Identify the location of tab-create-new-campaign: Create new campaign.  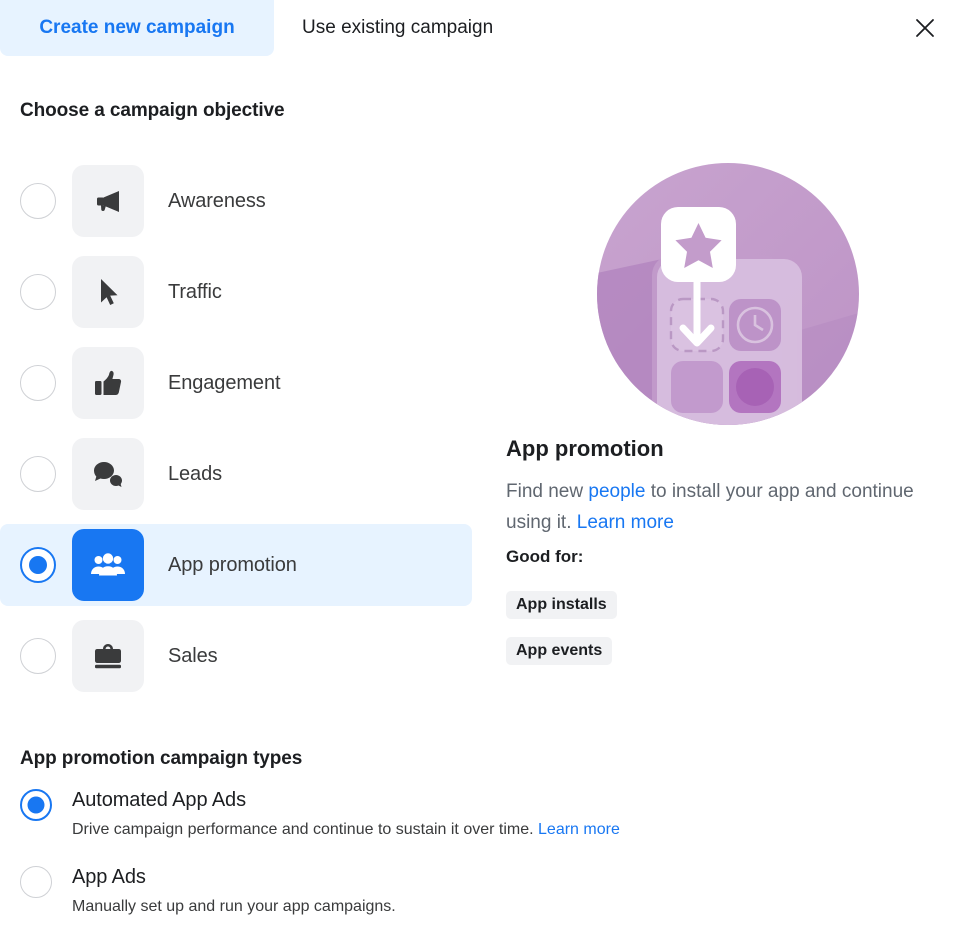
(137, 28).